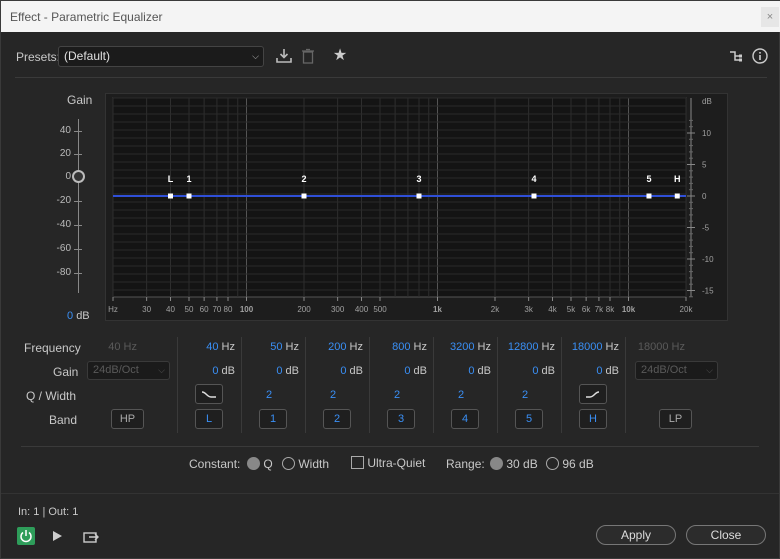 The width and height of the screenshot is (780, 559). What do you see at coordinates (396, 347) in the screenshot?
I see `band-frequency: 800 Hz` at bounding box center [396, 347].